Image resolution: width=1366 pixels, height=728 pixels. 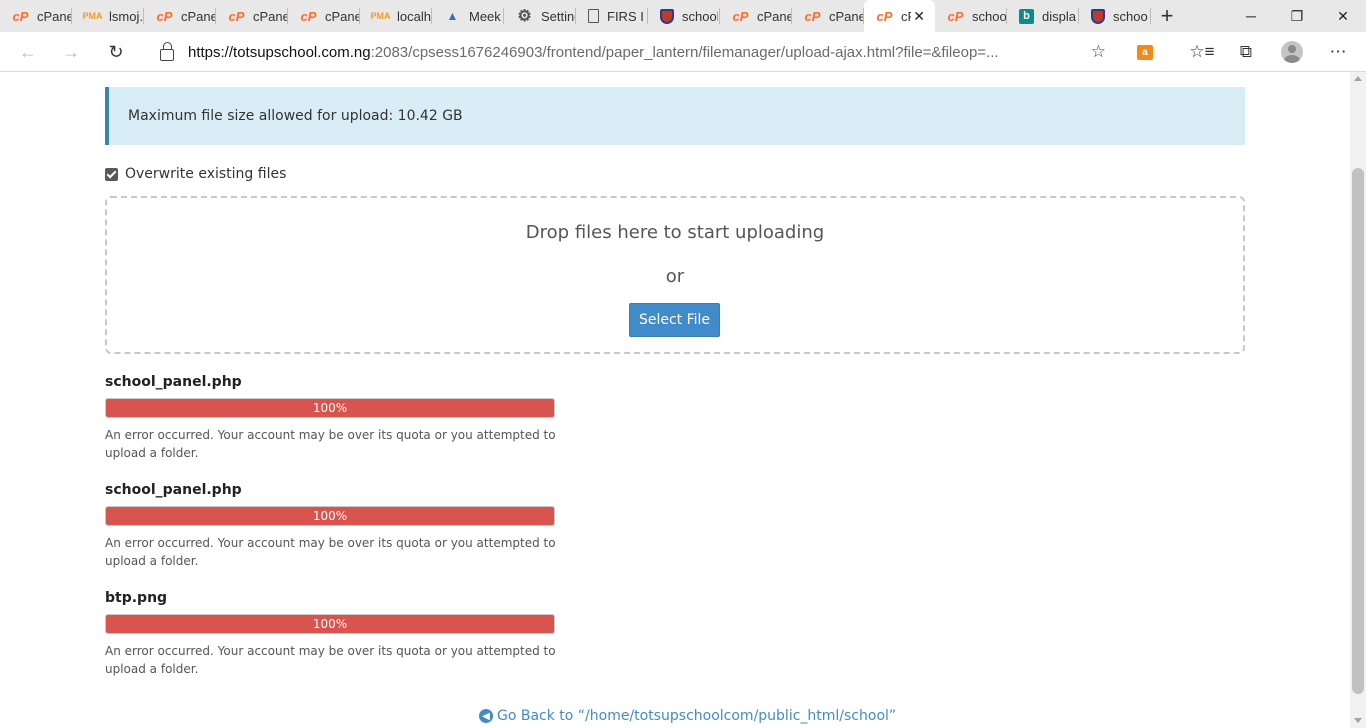 What do you see at coordinates (468, 16) in the screenshot?
I see `browser-tab: ▲ Meek` at bounding box center [468, 16].